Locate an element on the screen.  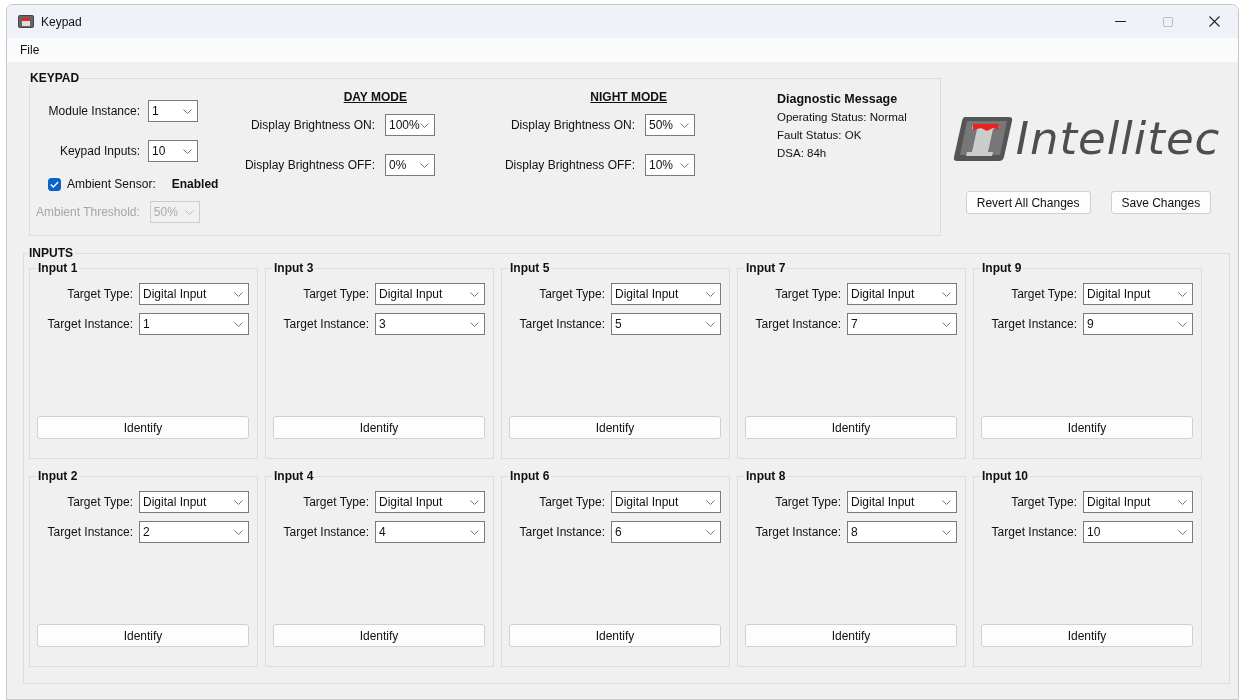
dropdown: 100% is located at coordinates (410, 125).